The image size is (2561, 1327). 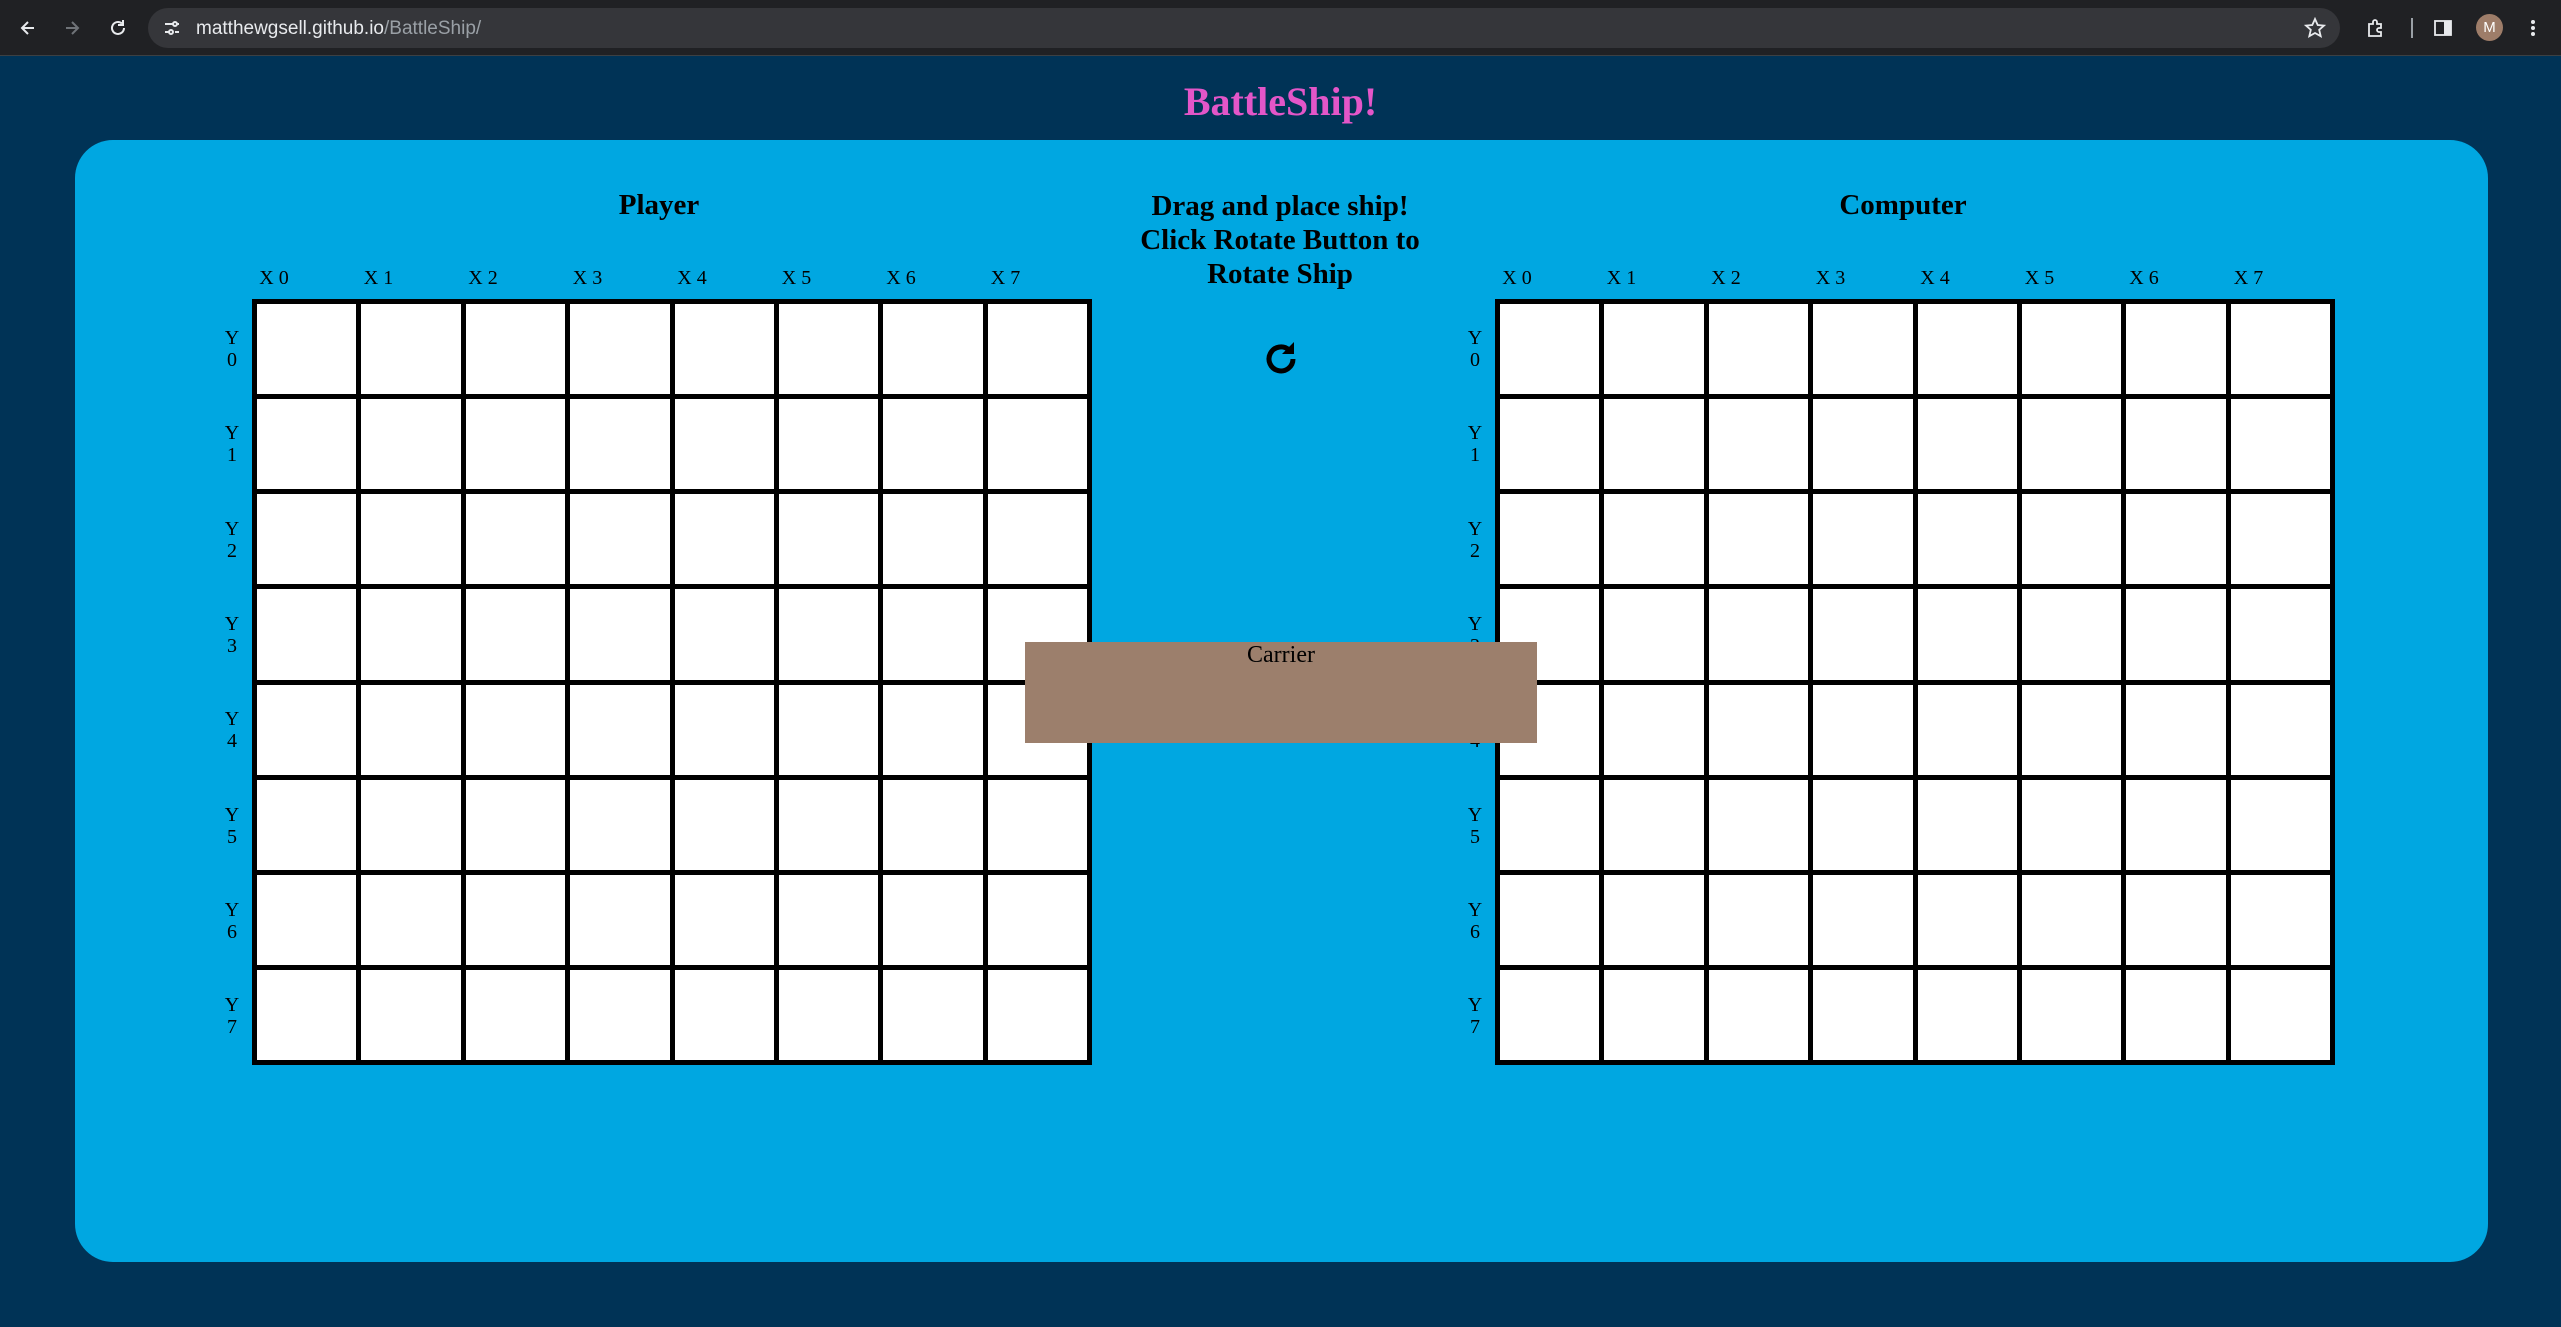 What do you see at coordinates (172, 28) in the screenshot?
I see `site-settings-icon` at bounding box center [172, 28].